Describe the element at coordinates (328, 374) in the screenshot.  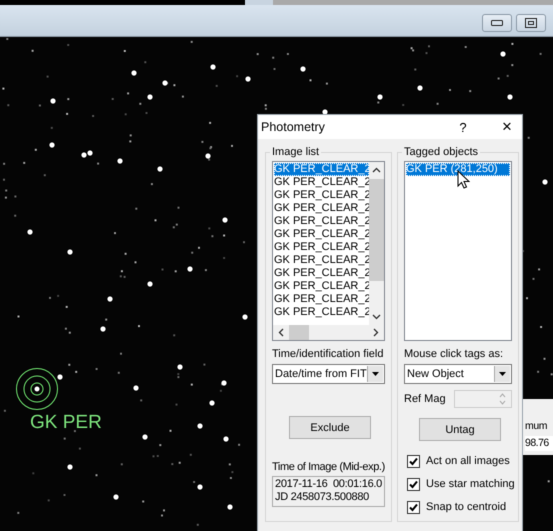
I see `dropdown: Date/time from FIT` at that location.